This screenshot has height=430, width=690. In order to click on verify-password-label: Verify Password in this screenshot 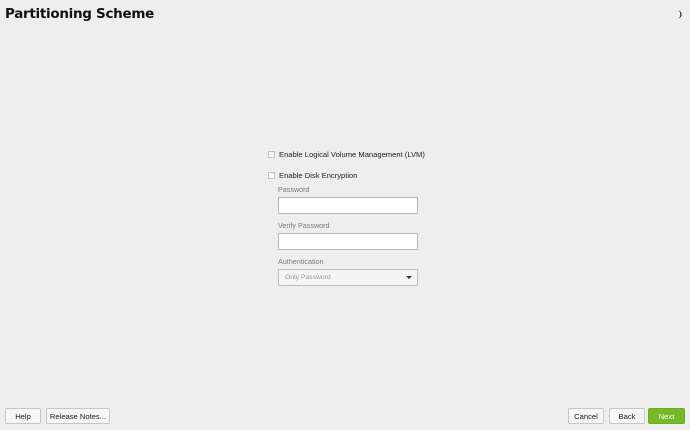, I will do `click(304, 225)`.